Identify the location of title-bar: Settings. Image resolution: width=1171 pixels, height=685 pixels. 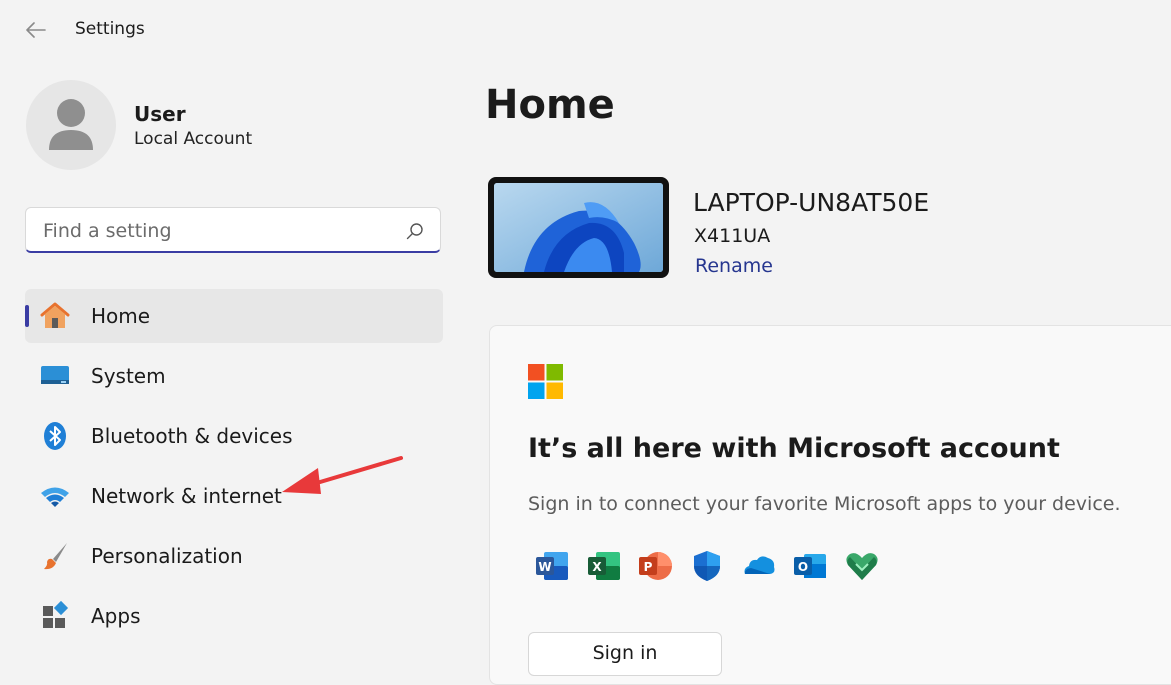
(585, 30).